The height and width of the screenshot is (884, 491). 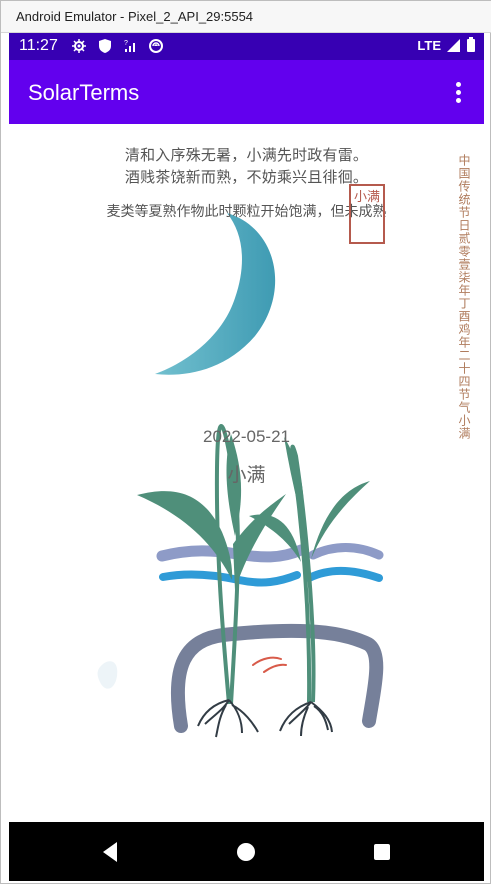 I want to click on shield-icon, so click(x=105, y=46).